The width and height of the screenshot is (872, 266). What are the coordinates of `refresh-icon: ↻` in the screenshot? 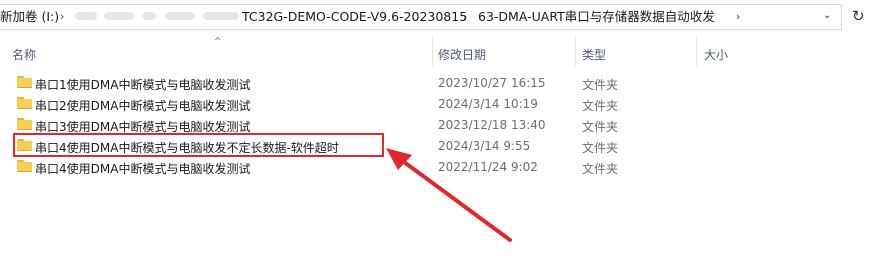 It's located at (858, 16).